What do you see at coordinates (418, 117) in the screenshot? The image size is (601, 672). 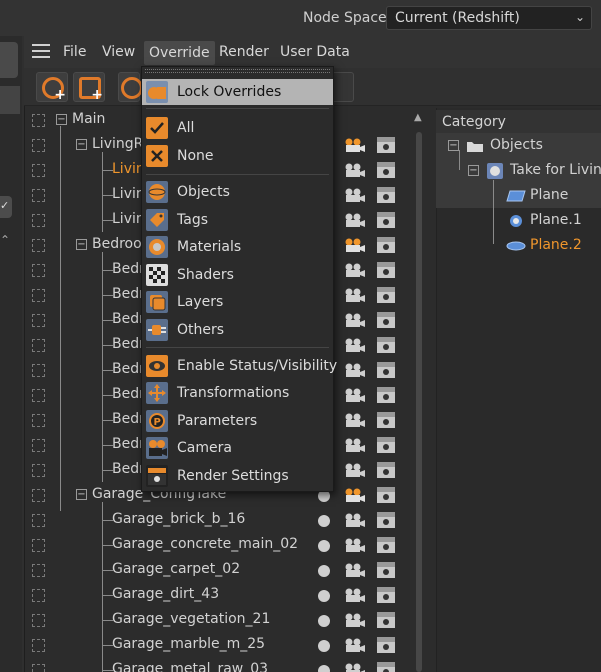 I see `scroll-up-icon: ▲` at bounding box center [418, 117].